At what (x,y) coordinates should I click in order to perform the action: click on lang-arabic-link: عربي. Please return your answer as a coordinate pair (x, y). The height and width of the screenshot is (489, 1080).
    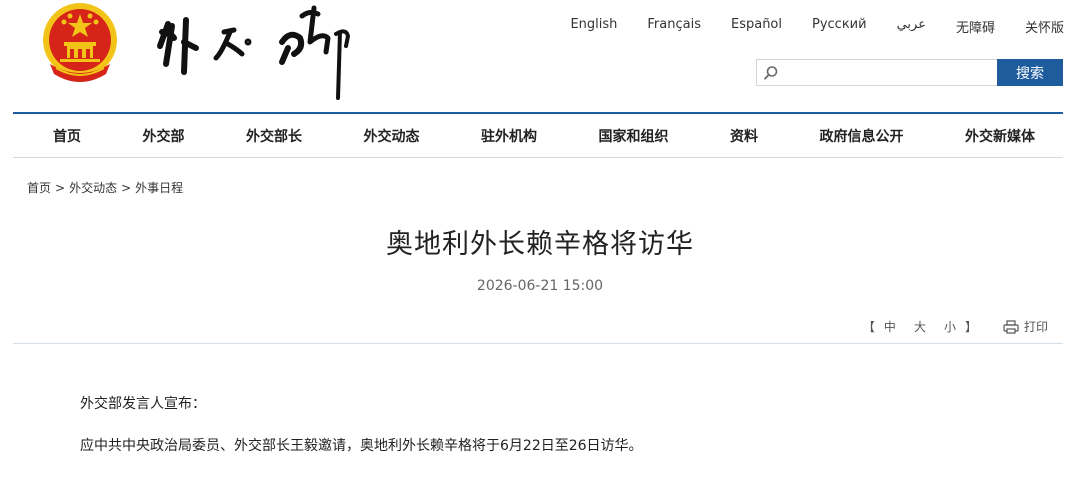
    Looking at the image, I should click on (911, 26).